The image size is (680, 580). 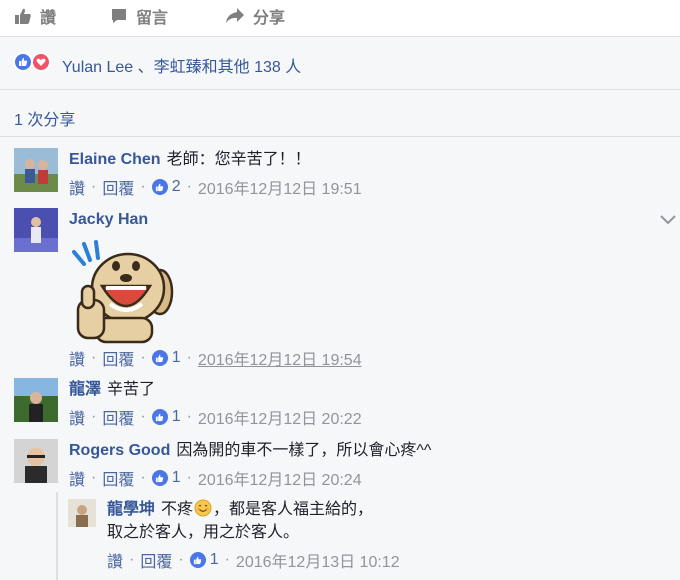 I want to click on comment-icon, so click(x=119, y=16).